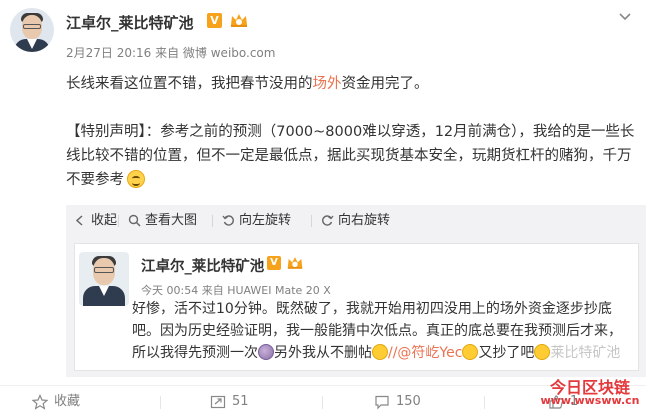 Image resolution: width=646 pixels, height=416 pixels. Describe the element at coordinates (590, 400) in the screenshot. I see `watermark-url: www.wwsww.cn` at that location.